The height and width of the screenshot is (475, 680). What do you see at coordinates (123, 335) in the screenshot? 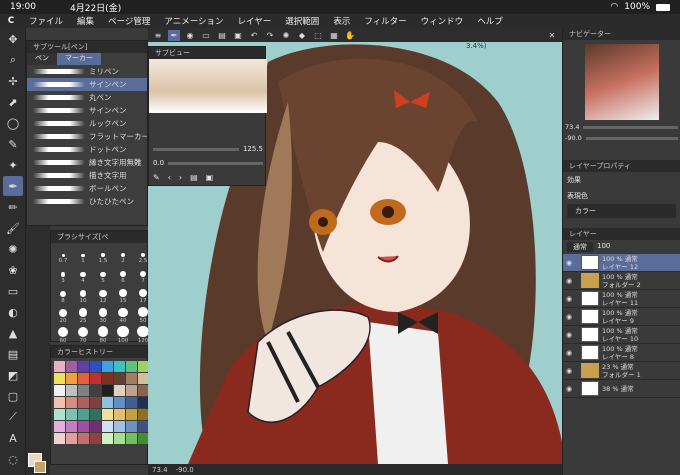
I see `brush-size-option: 100` at bounding box center [123, 335].